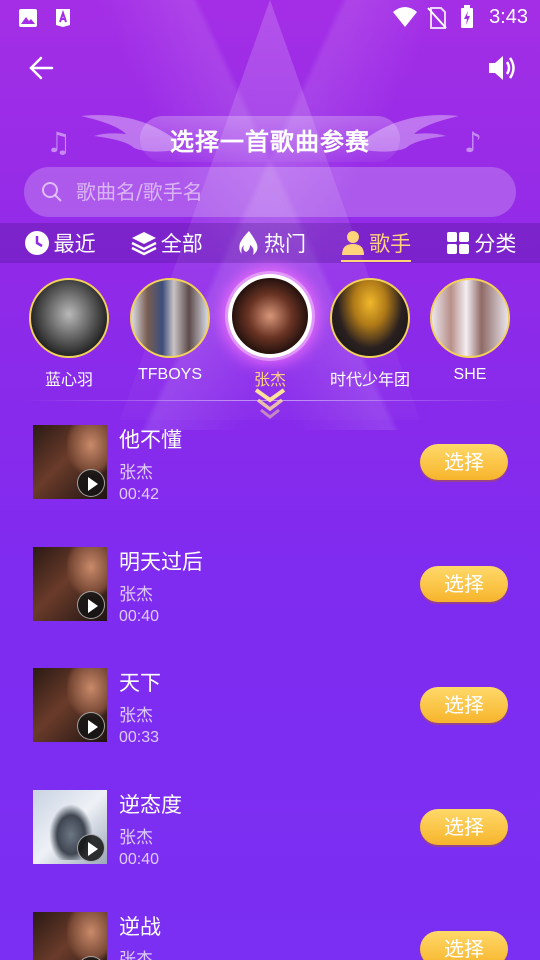  Describe the element at coordinates (270, 465) in the screenshot. I see `list-item: 他不懂 张杰 00:42 选择` at that location.